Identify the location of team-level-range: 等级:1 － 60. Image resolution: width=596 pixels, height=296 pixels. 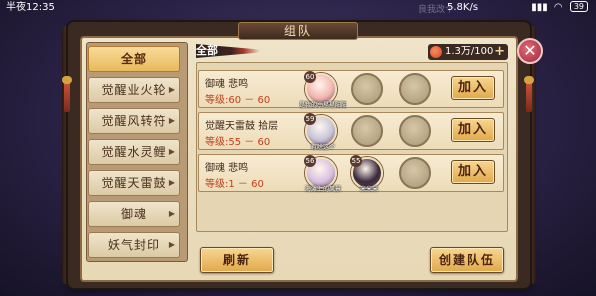
(234, 184).